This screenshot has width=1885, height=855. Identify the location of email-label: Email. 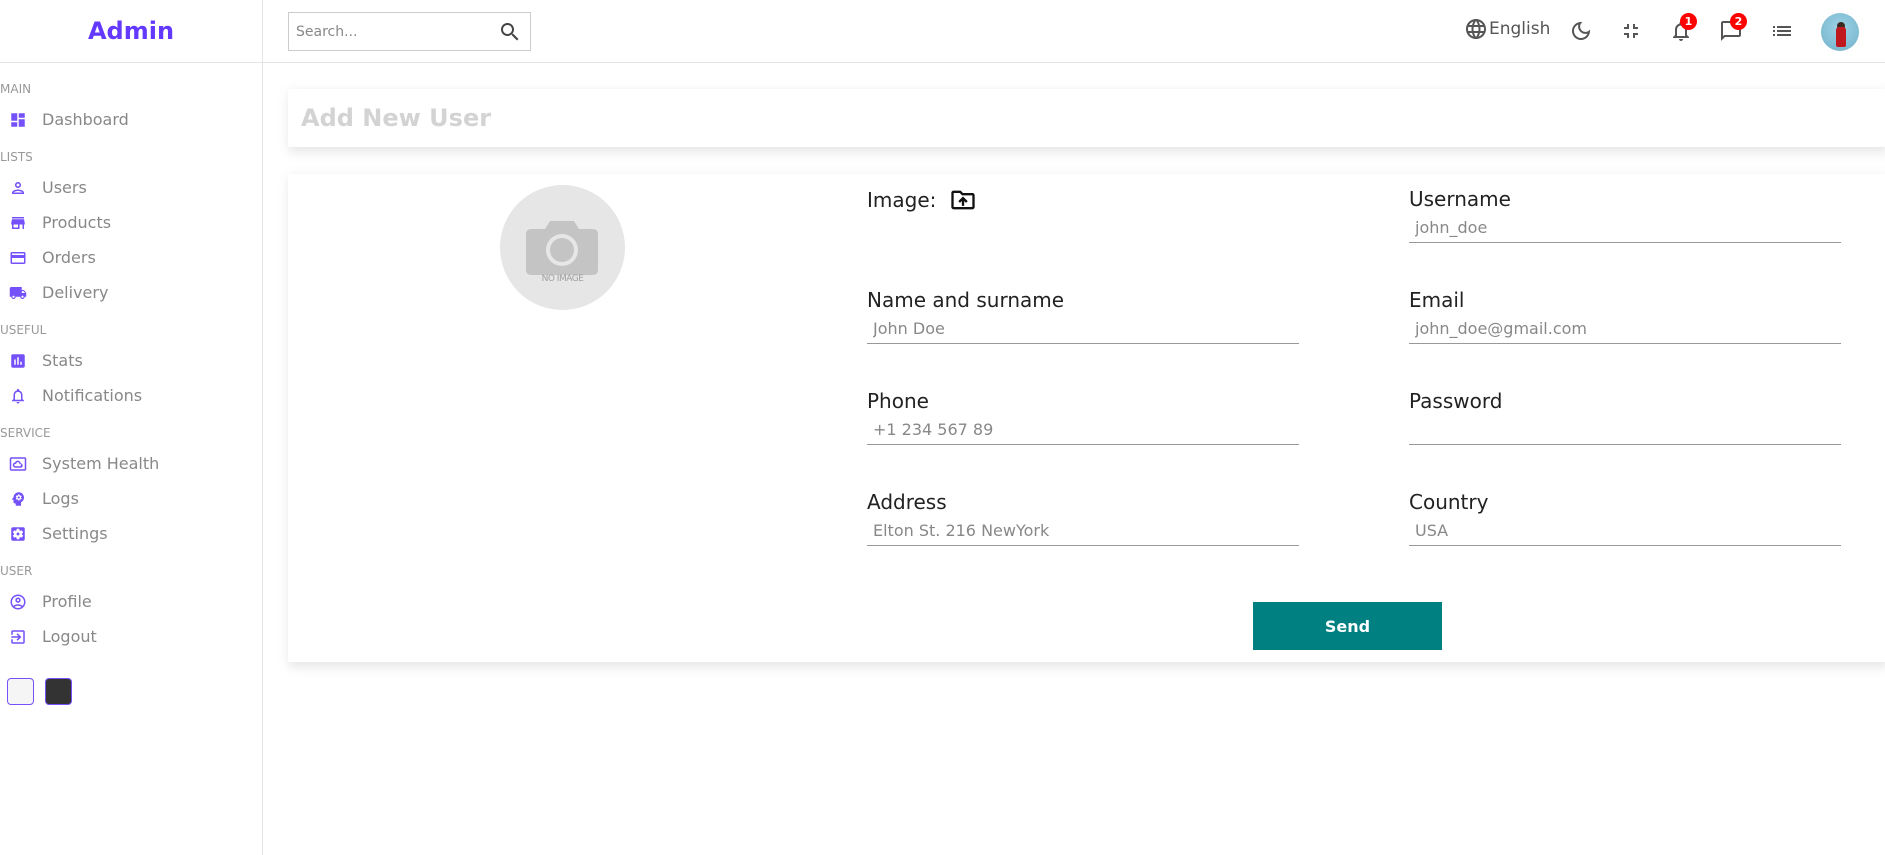
(1437, 300).